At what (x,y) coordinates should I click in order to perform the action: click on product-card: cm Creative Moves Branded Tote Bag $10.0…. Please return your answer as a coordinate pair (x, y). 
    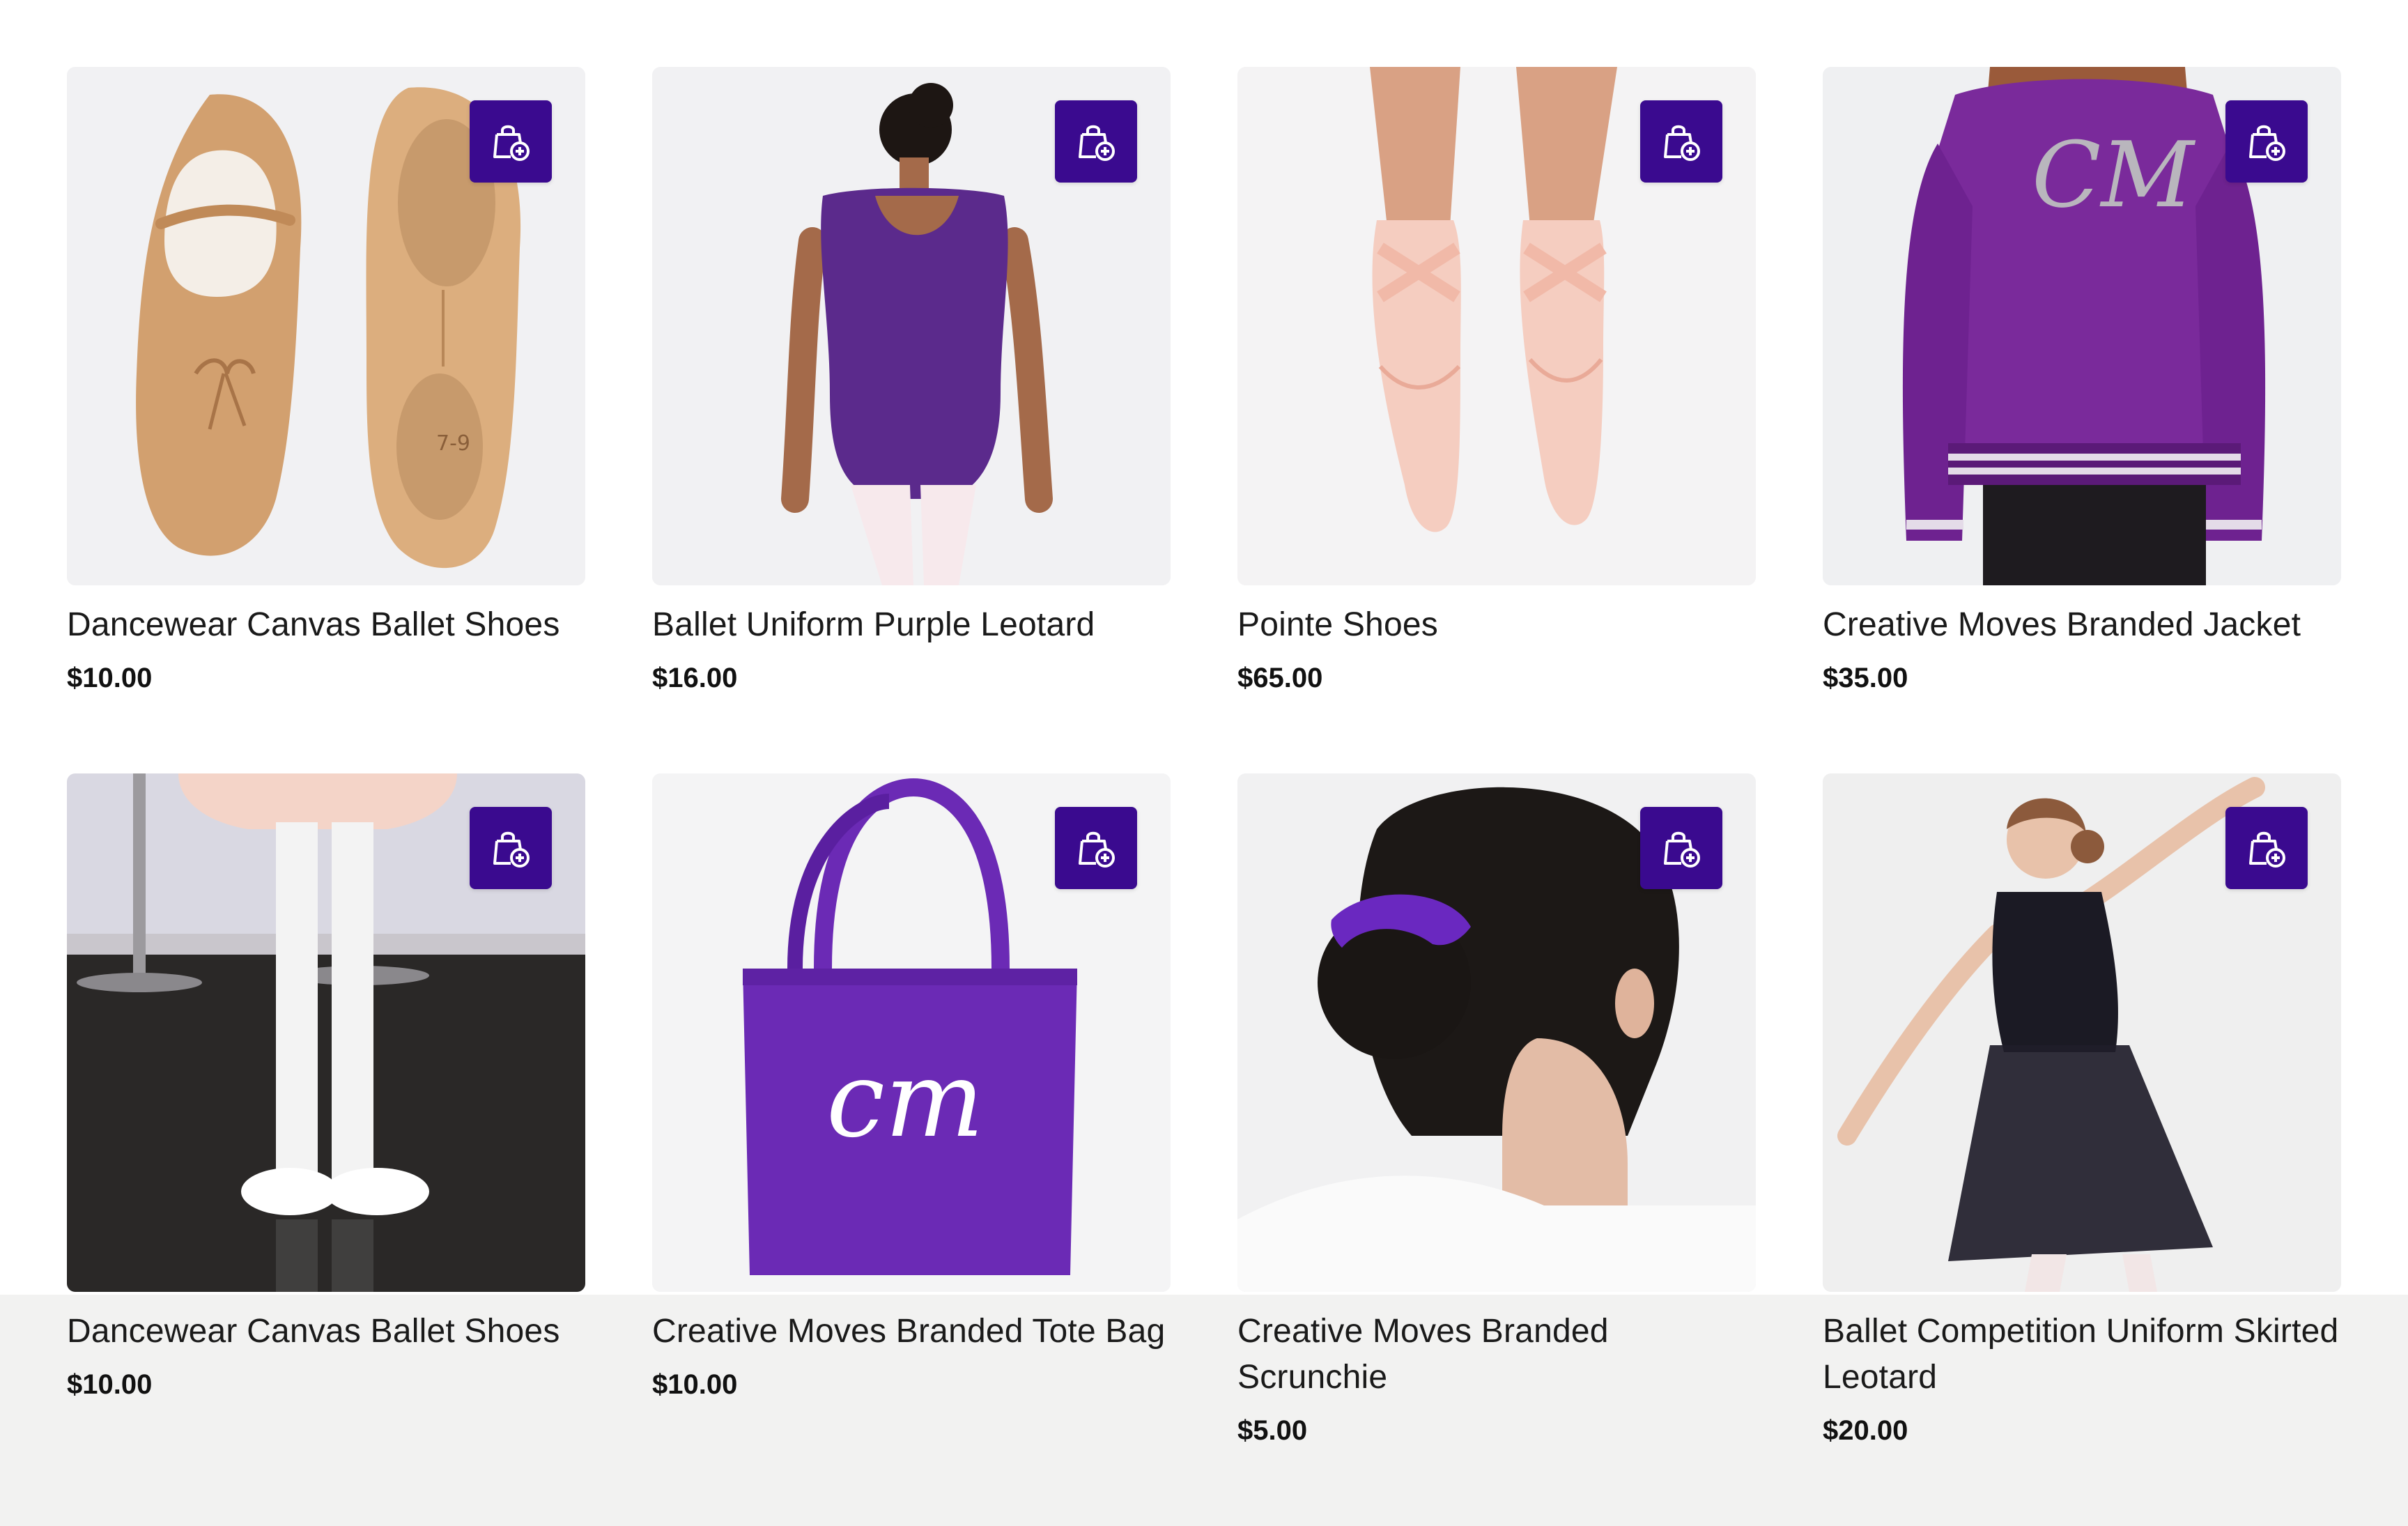
    Looking at the image, I should click on (912, 1093).